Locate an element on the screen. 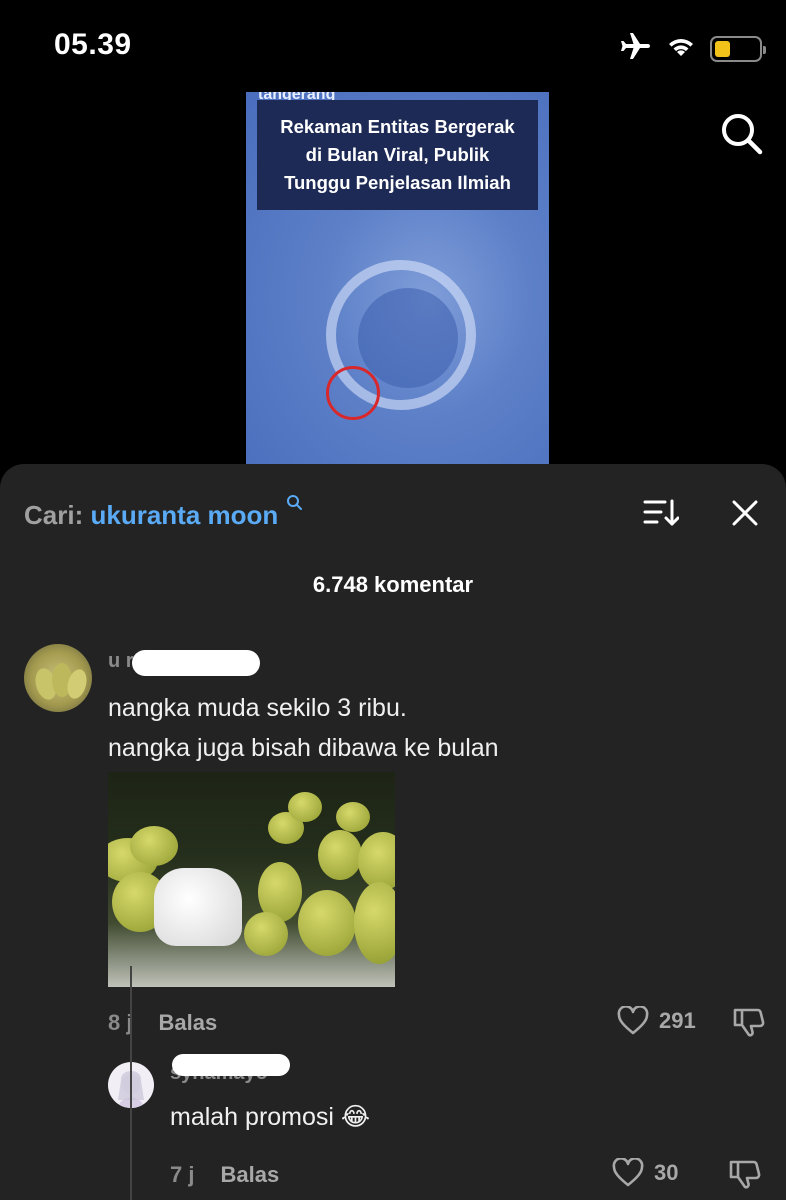 This screenshot has height=1200, width=786. comment-count: 6.748 komentar is located at coordinates (393, 584).